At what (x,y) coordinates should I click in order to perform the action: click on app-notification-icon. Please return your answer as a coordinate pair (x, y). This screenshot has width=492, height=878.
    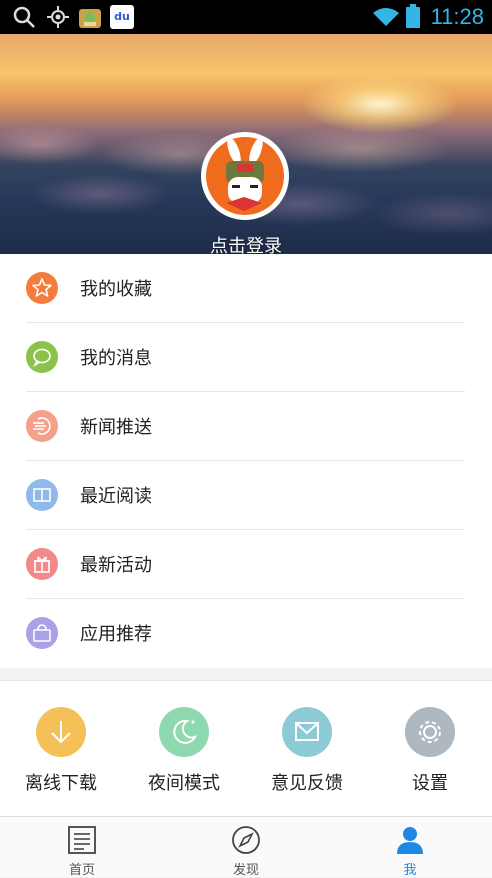
    Looking at the image, I should click on (90, 18).